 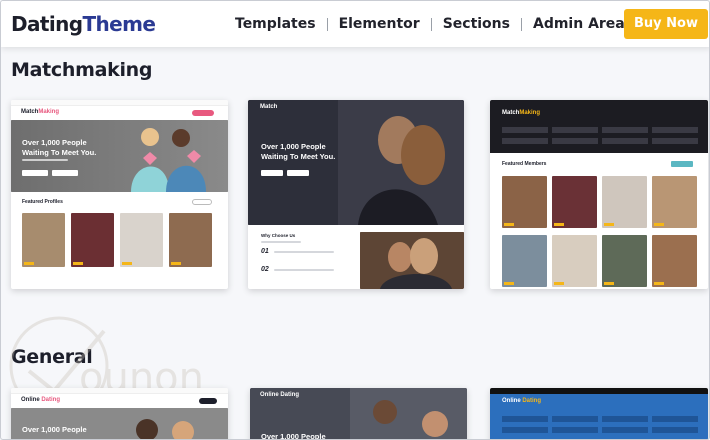 I want to click on featured-heading: Featured Members, so click(x=524, y=164).